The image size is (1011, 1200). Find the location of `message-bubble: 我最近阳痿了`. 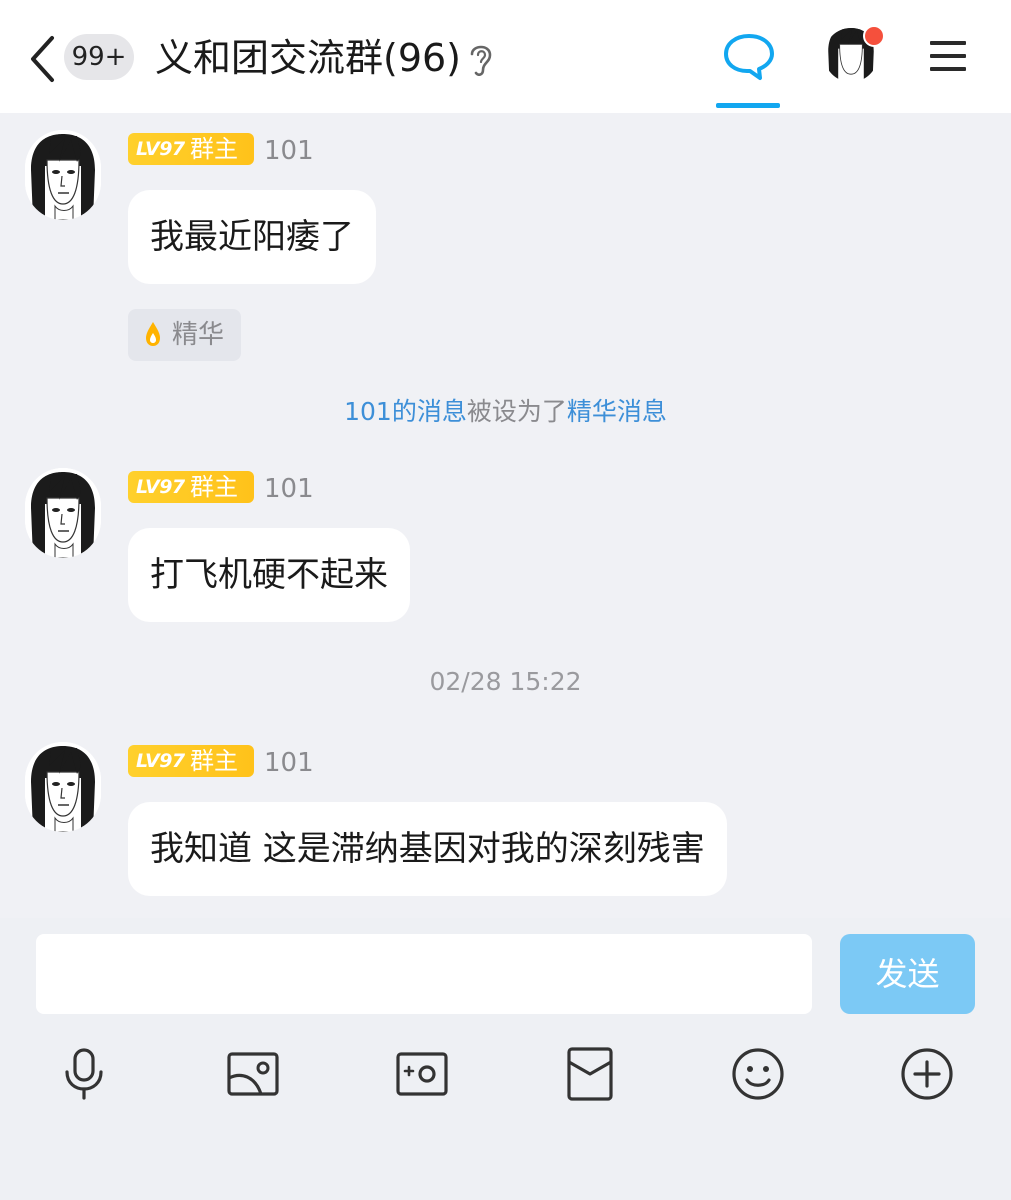

message-bubble: 我最近阳痿了 is located at coordinates (252, 237).